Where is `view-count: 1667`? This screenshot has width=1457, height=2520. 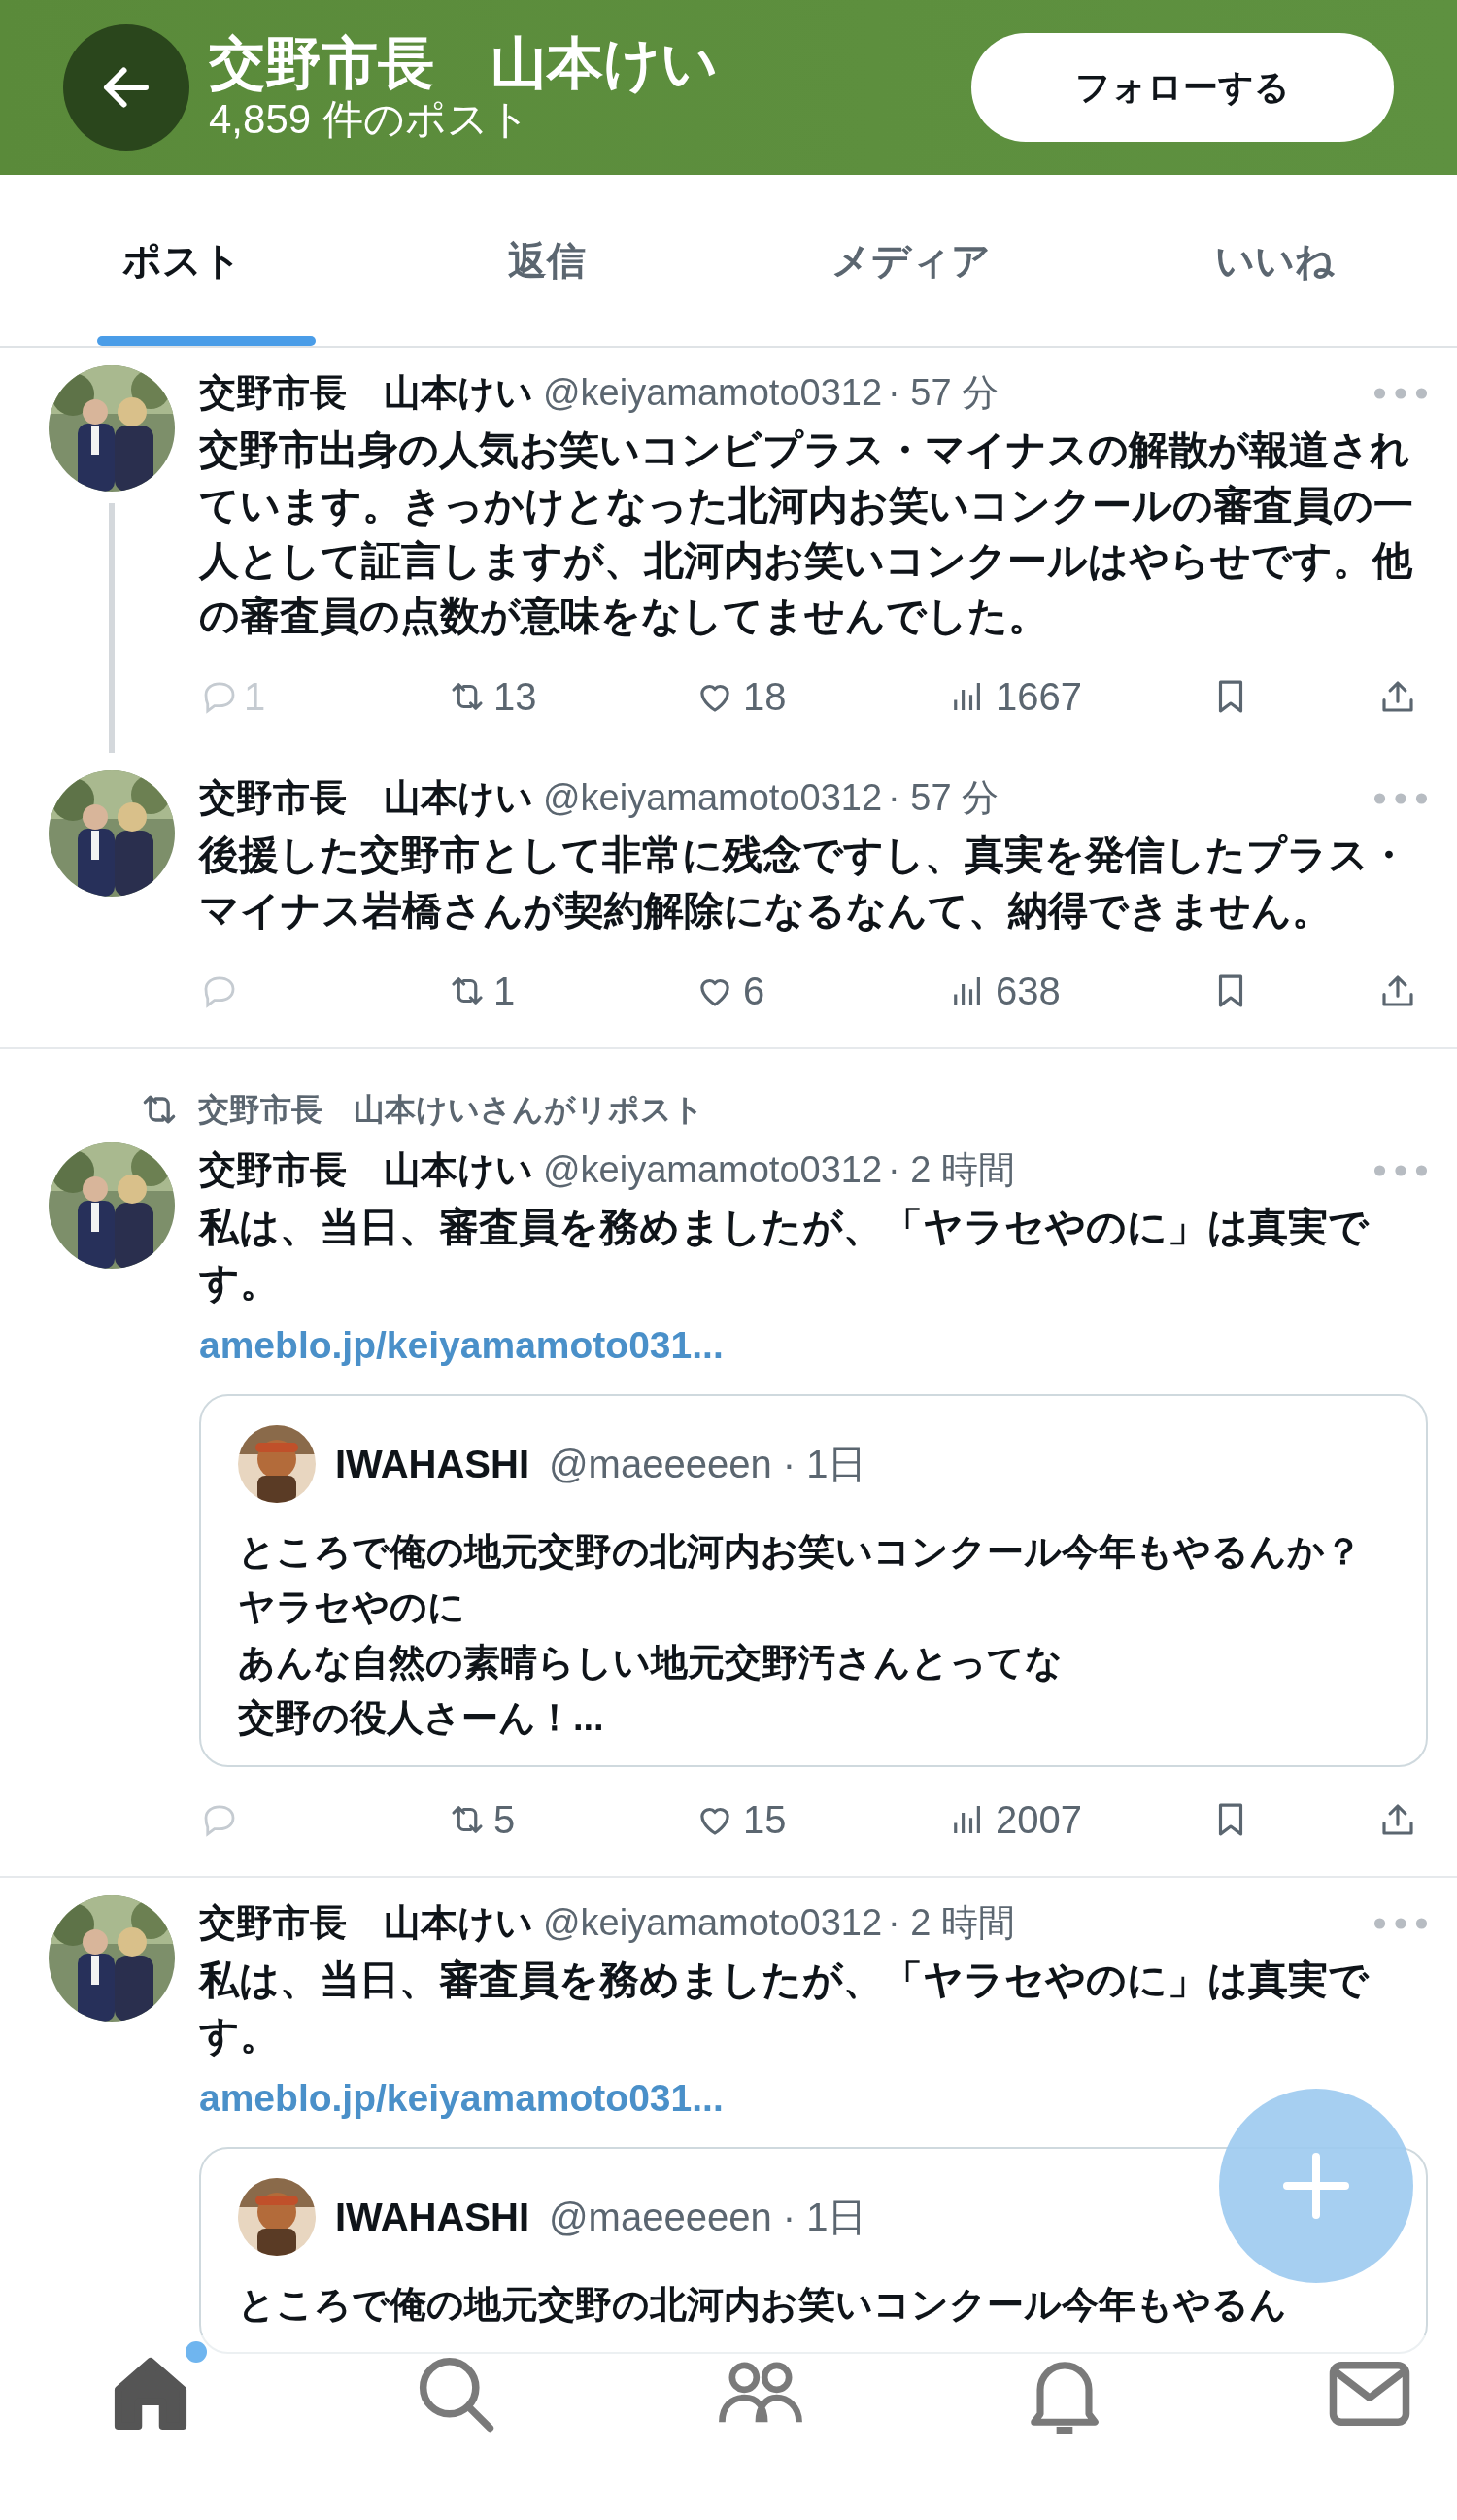 view-count: 1667 is located at coordinates (1039, 697).